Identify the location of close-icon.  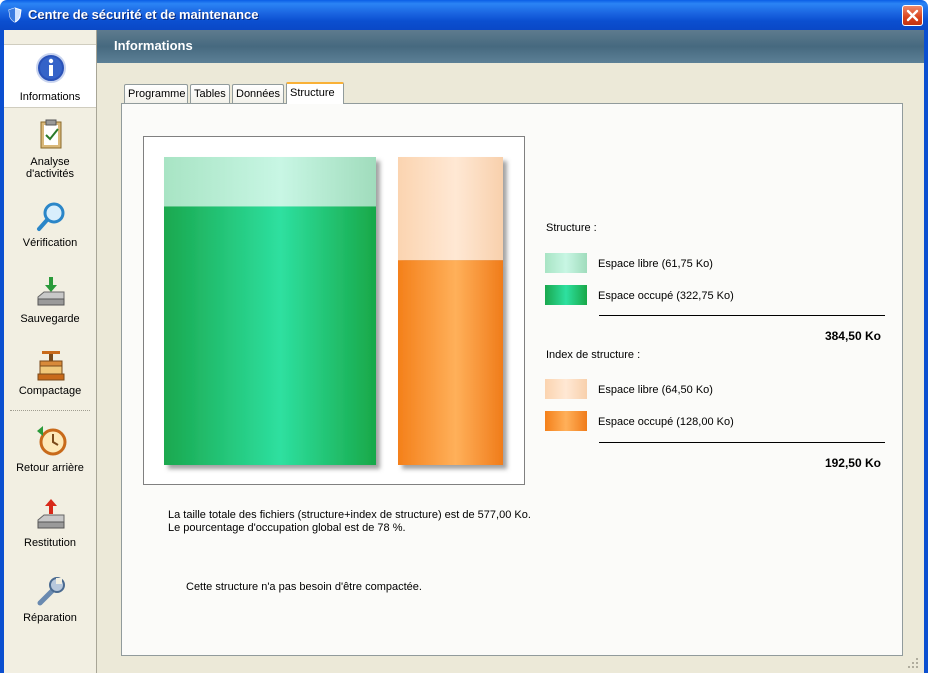
(912, 15).